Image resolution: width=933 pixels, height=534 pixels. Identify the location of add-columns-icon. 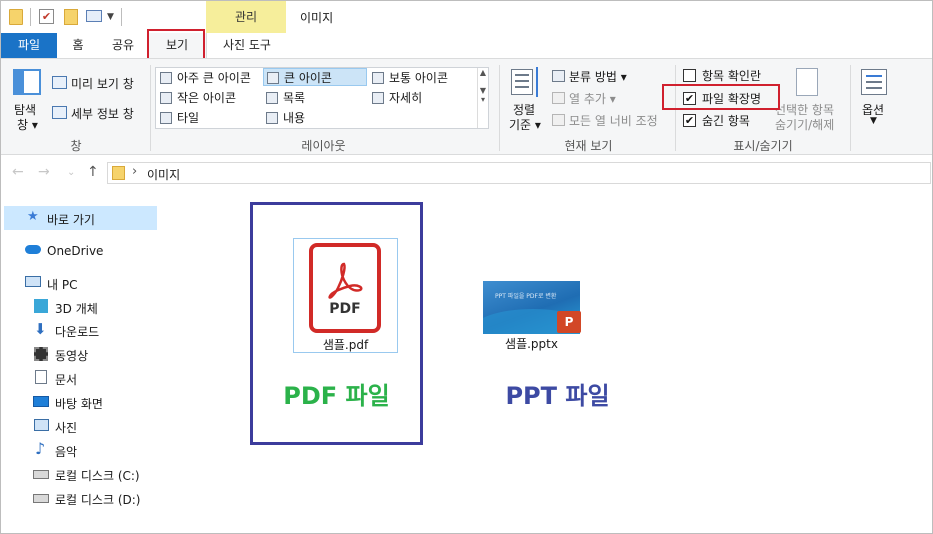
(558, 98).